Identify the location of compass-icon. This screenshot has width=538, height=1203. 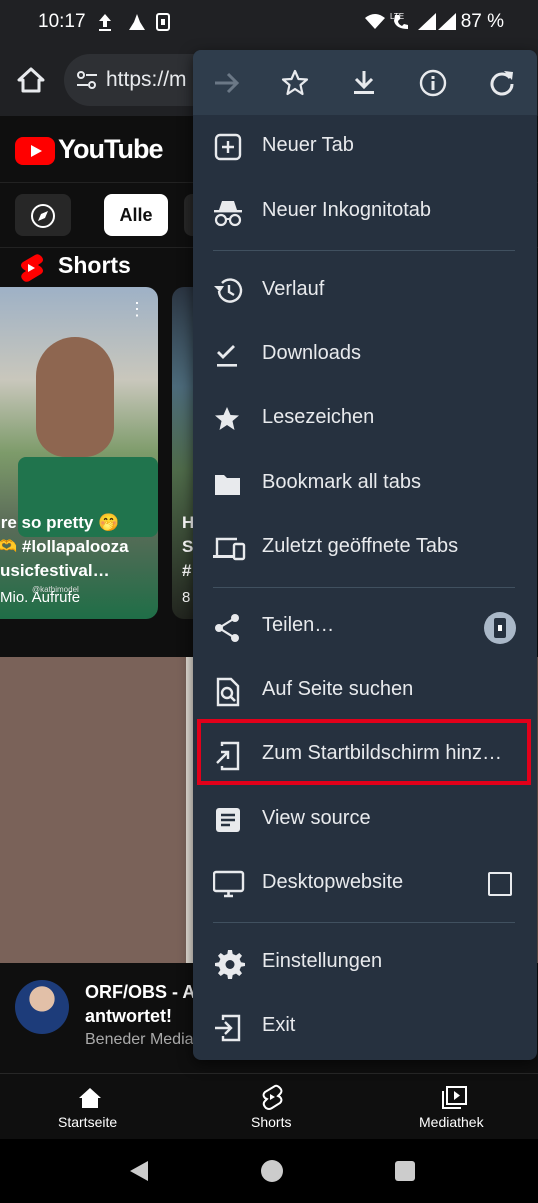
(43, 216).